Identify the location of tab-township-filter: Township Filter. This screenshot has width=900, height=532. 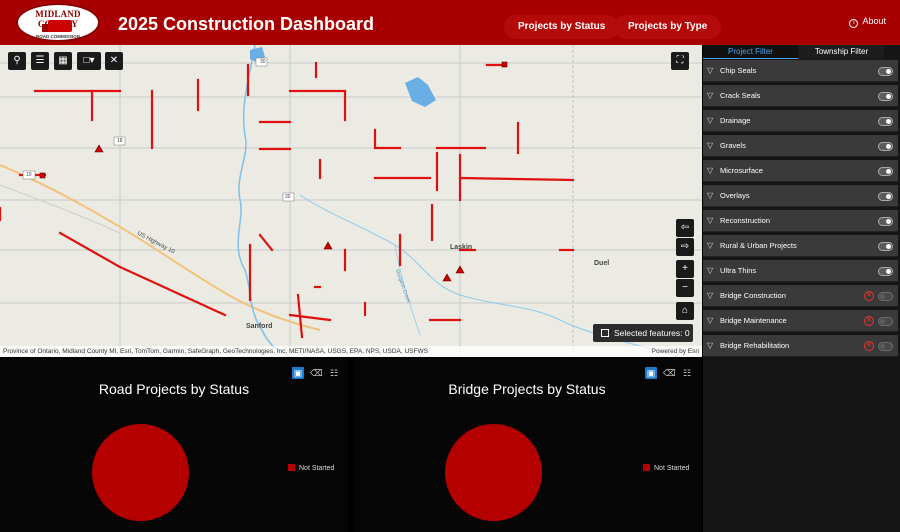
(841, 52).